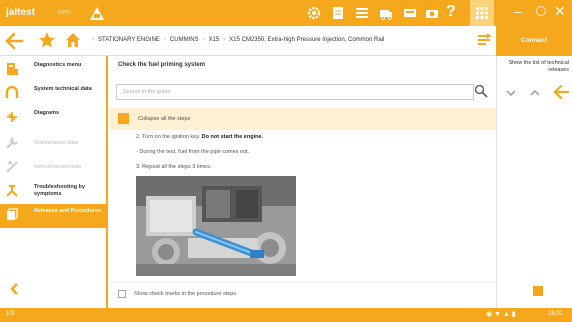  I want to click on help-icon: ?, so click(451, 12).